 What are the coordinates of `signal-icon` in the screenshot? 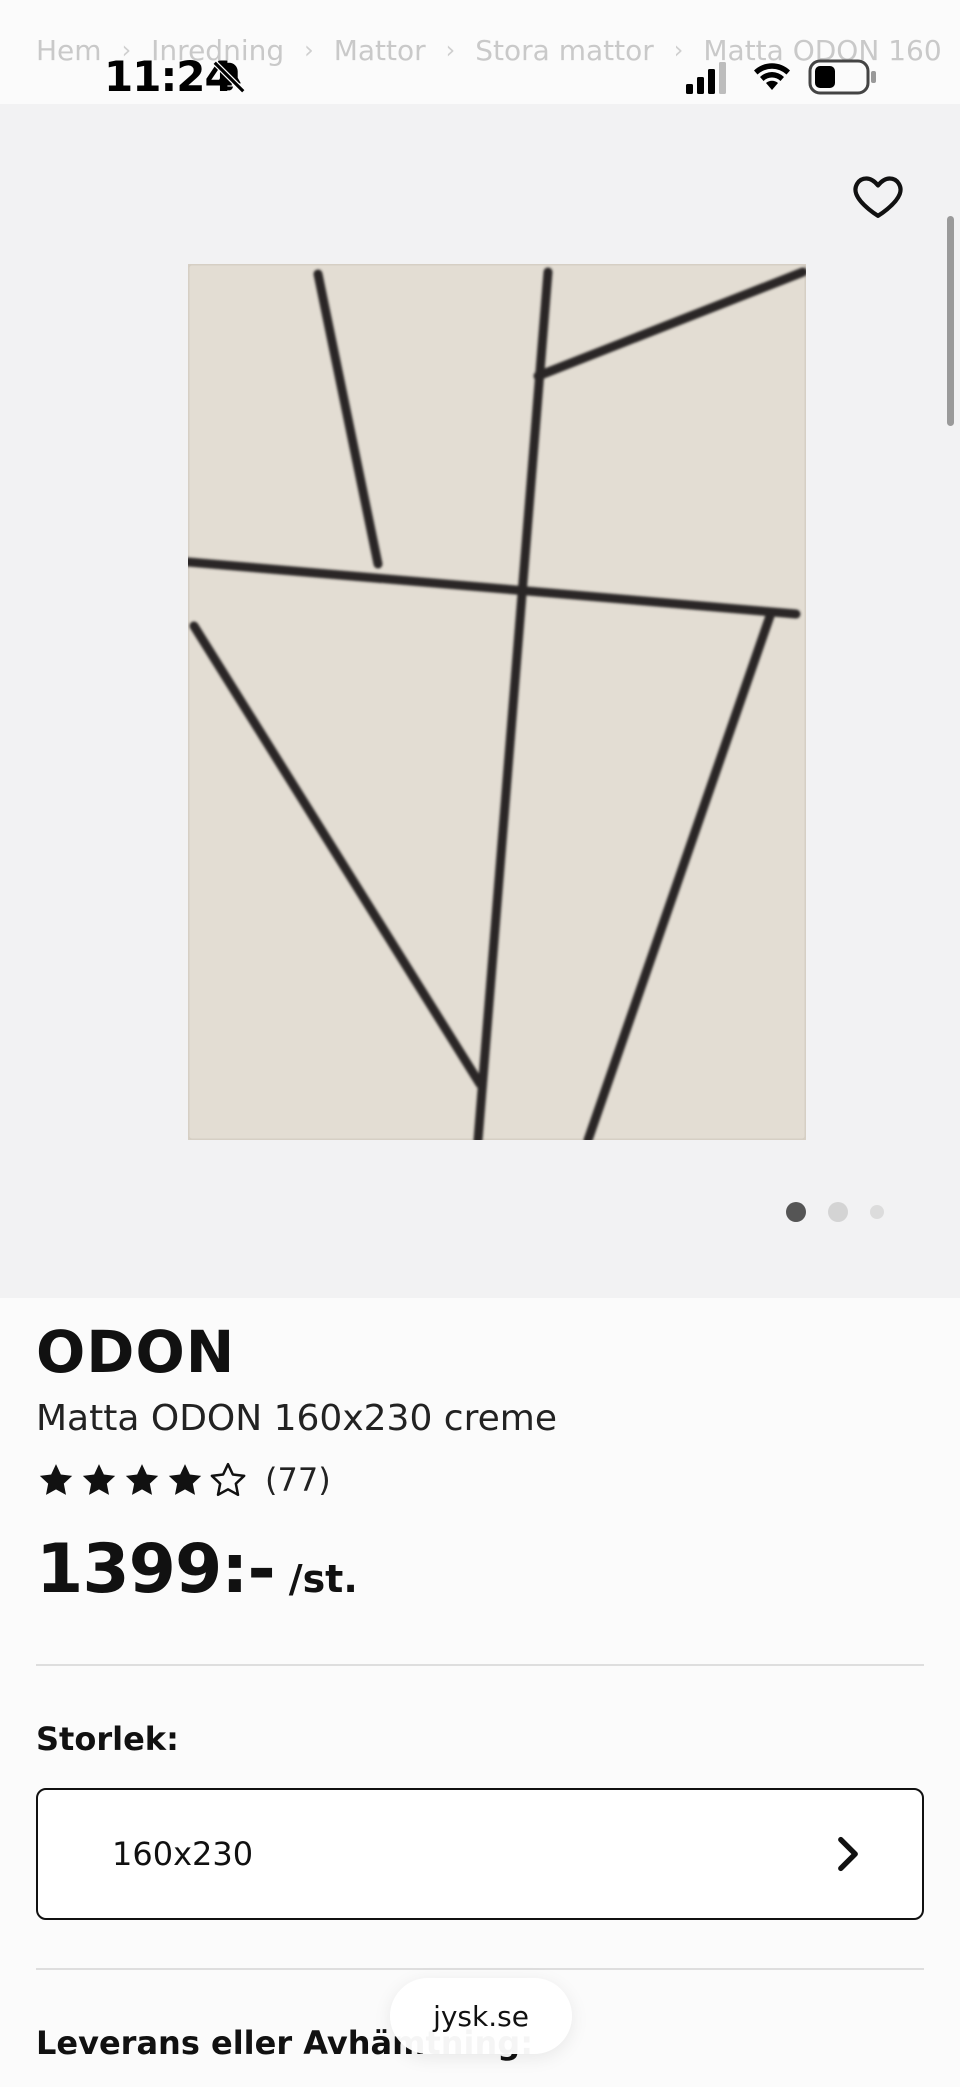 It's located at (706, 78).